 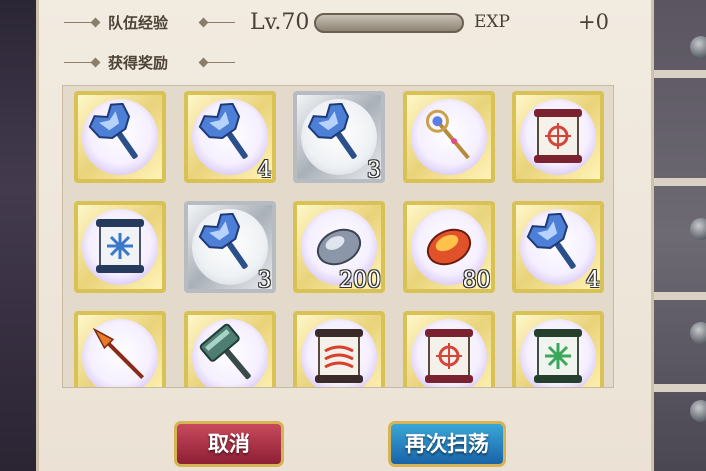 What do you see at coordinates (229, 444) in the screenshot?
I see `cancel-button: 取消` at bounding box center [229, 444].